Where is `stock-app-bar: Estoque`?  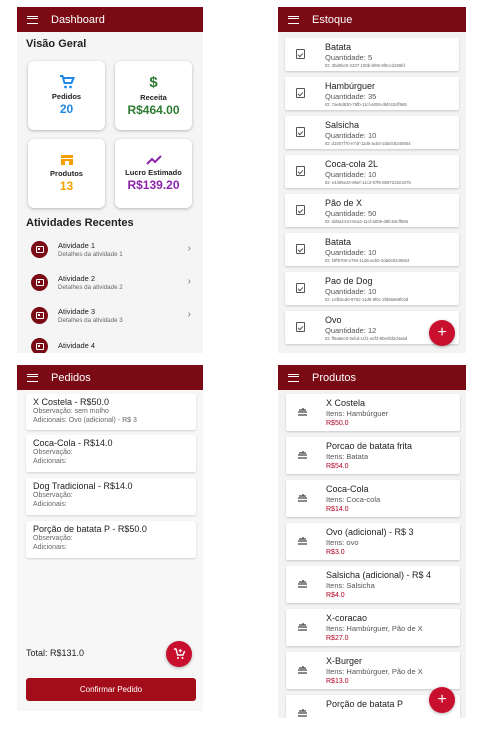 stock-app-bar: Estoque is located at coordinates (372, 19).